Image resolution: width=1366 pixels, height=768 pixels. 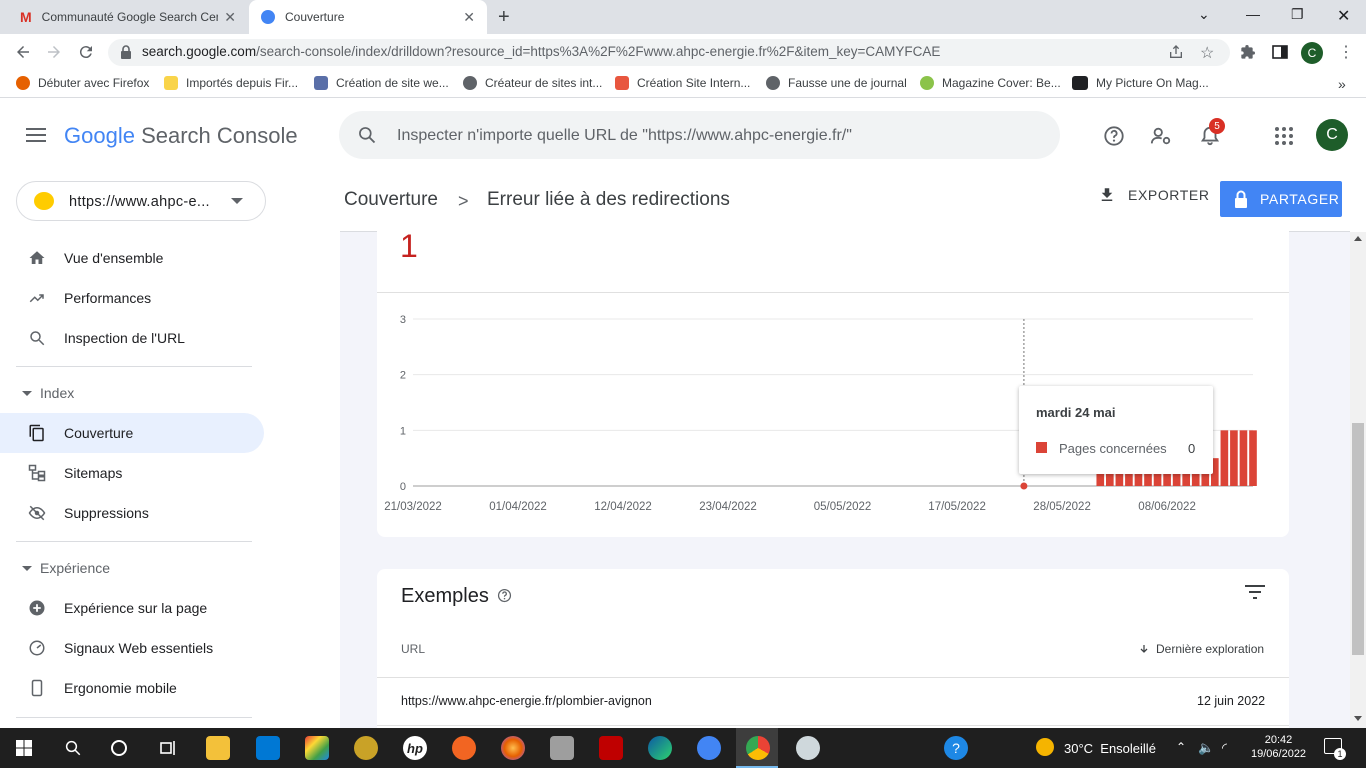 I want to click on scroll-down-arrow-icon, so click(x=1358, y=718).